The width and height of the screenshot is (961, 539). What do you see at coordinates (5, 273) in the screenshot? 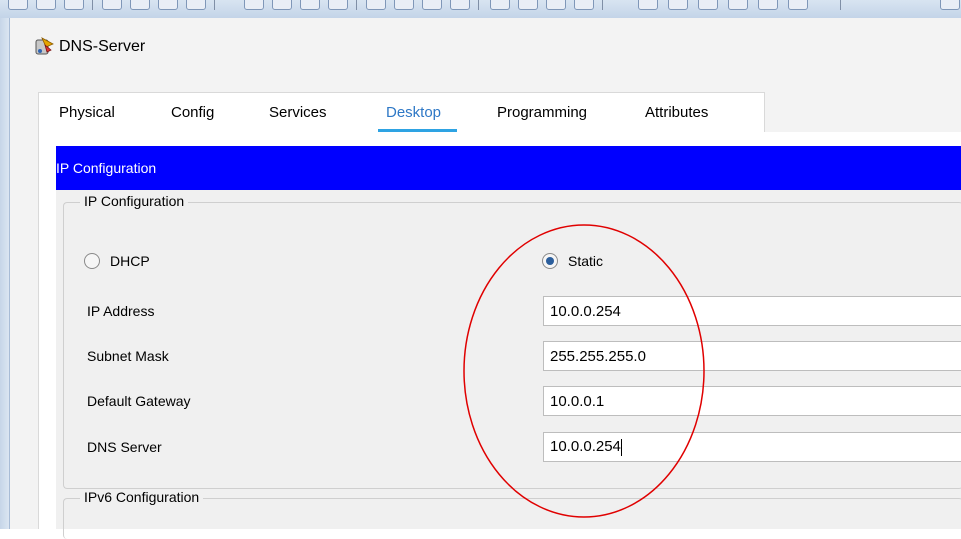
I see `workspace-edge` at bounding box center [5, 273].